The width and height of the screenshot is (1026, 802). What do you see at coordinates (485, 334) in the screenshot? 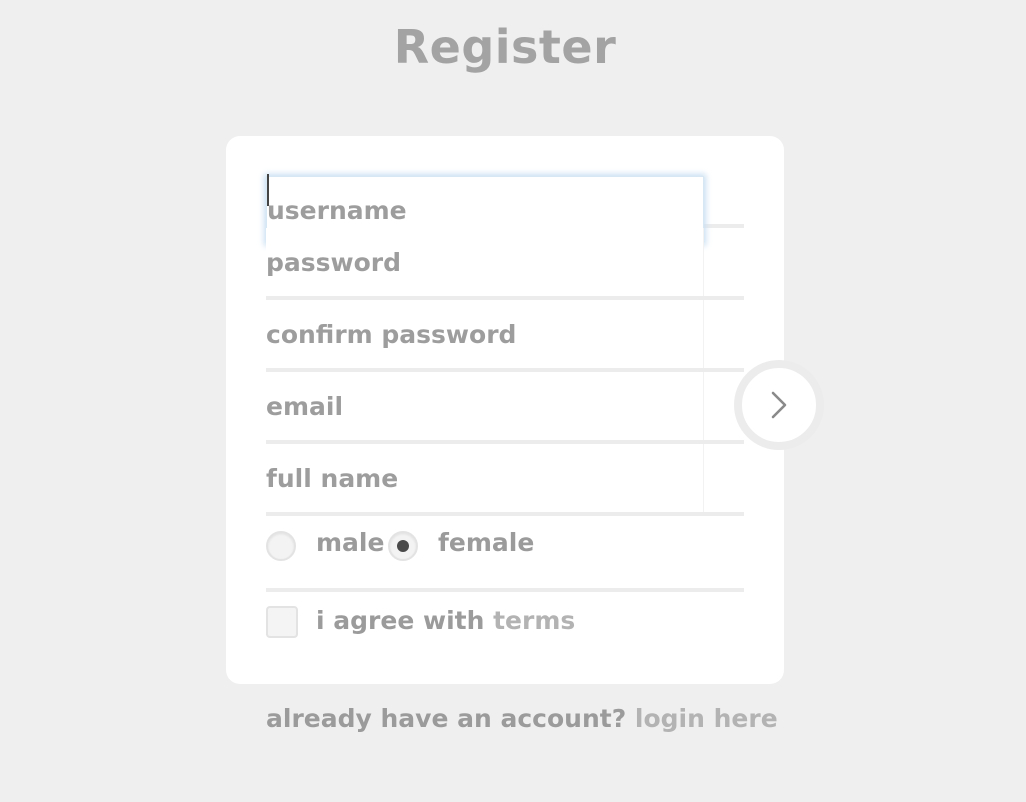
I see `confirm-password-input` at bounding box center [485, 334].